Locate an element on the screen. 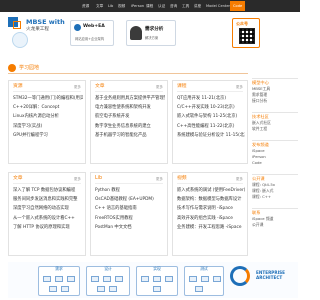  banner-card-requirements: 需求分析 解决方案 is located at coordinates (151, 33).